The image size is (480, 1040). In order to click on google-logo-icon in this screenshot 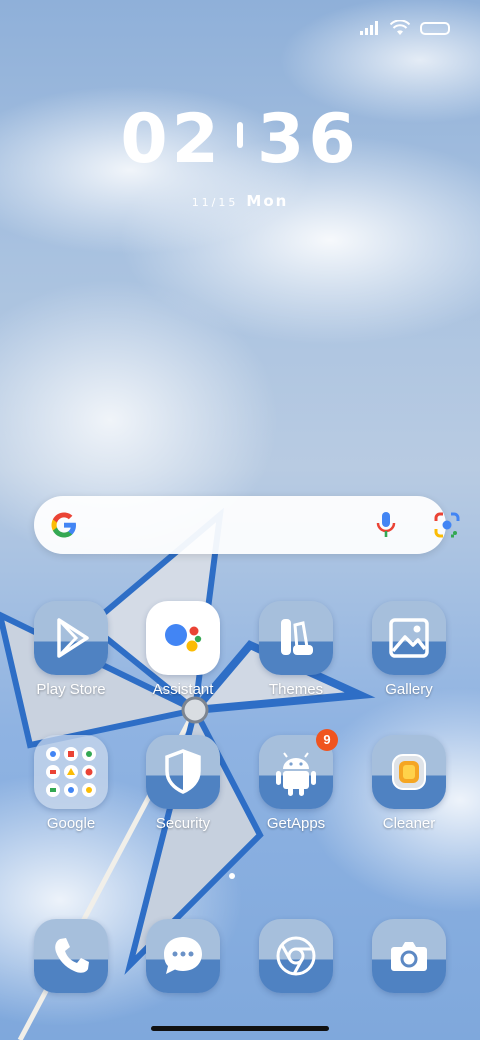, I will do `click(63, 525)`.